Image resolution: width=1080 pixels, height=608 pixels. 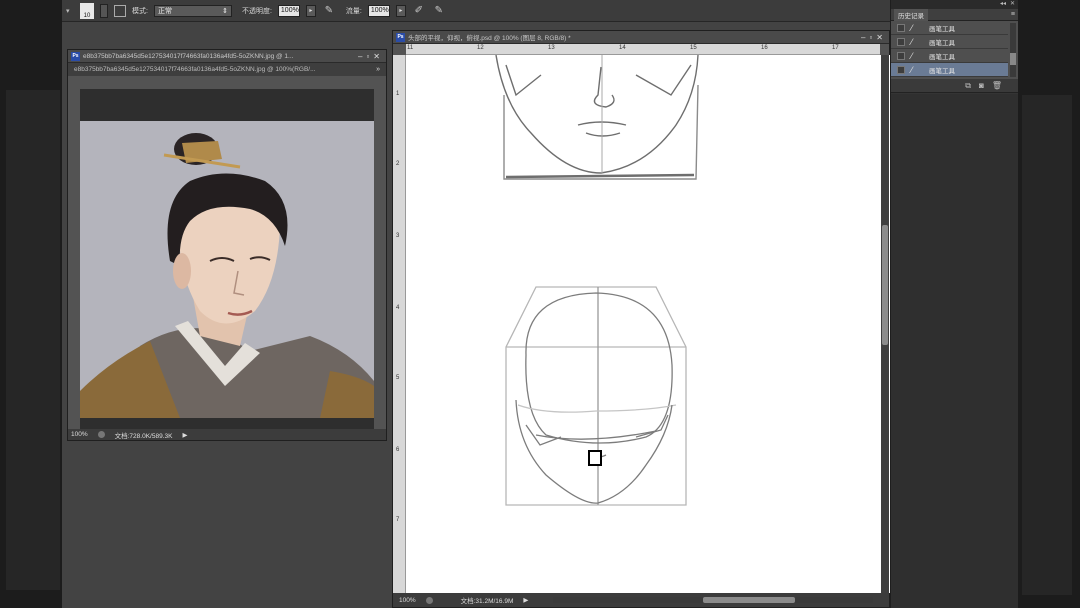 What do you see at coordinates (954, 351) in the screenshot?
I see `panel-empty-area` at bounding box center [954, 351].